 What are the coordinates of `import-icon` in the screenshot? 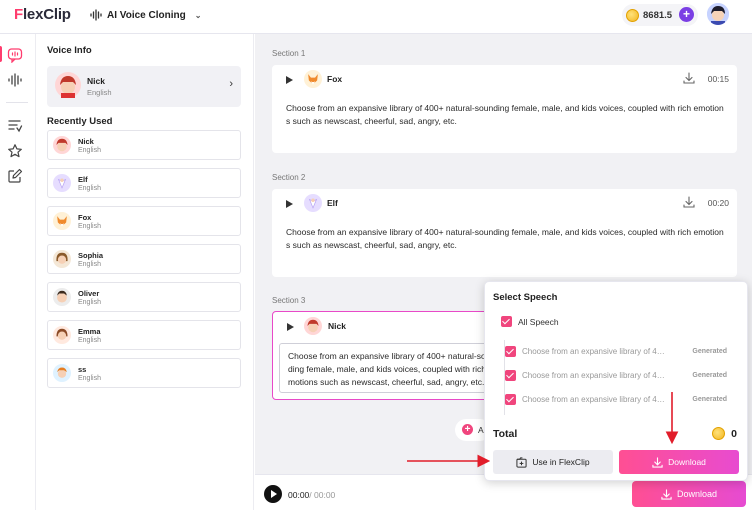 It's located at (522, 462).